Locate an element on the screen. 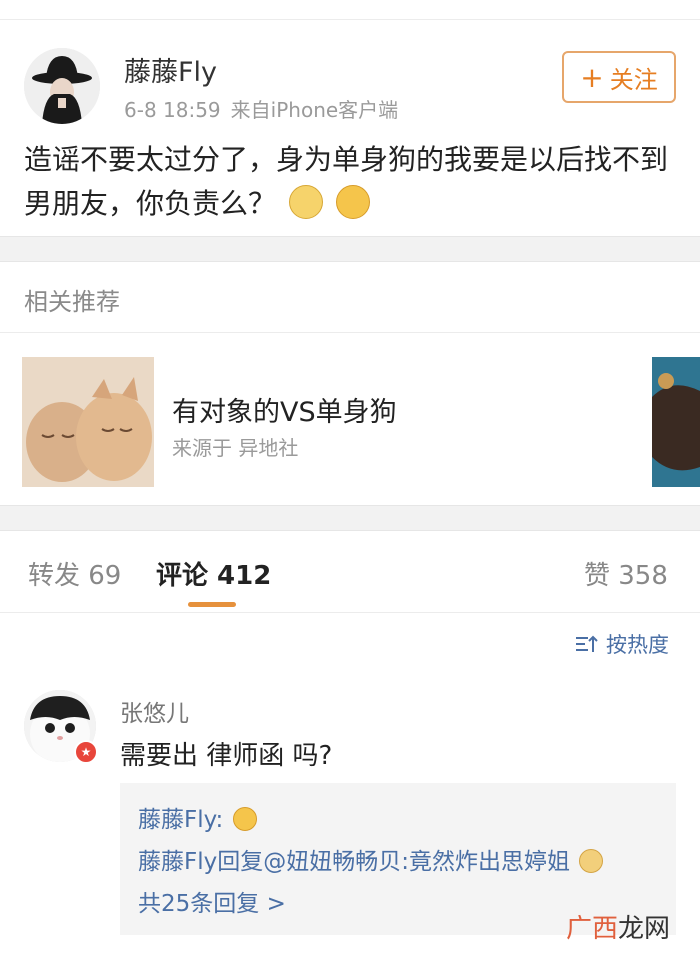 This screenshot has height=954, width=700. post-timestamp: 6-8 18:59 is located at coordinates (172, 110).